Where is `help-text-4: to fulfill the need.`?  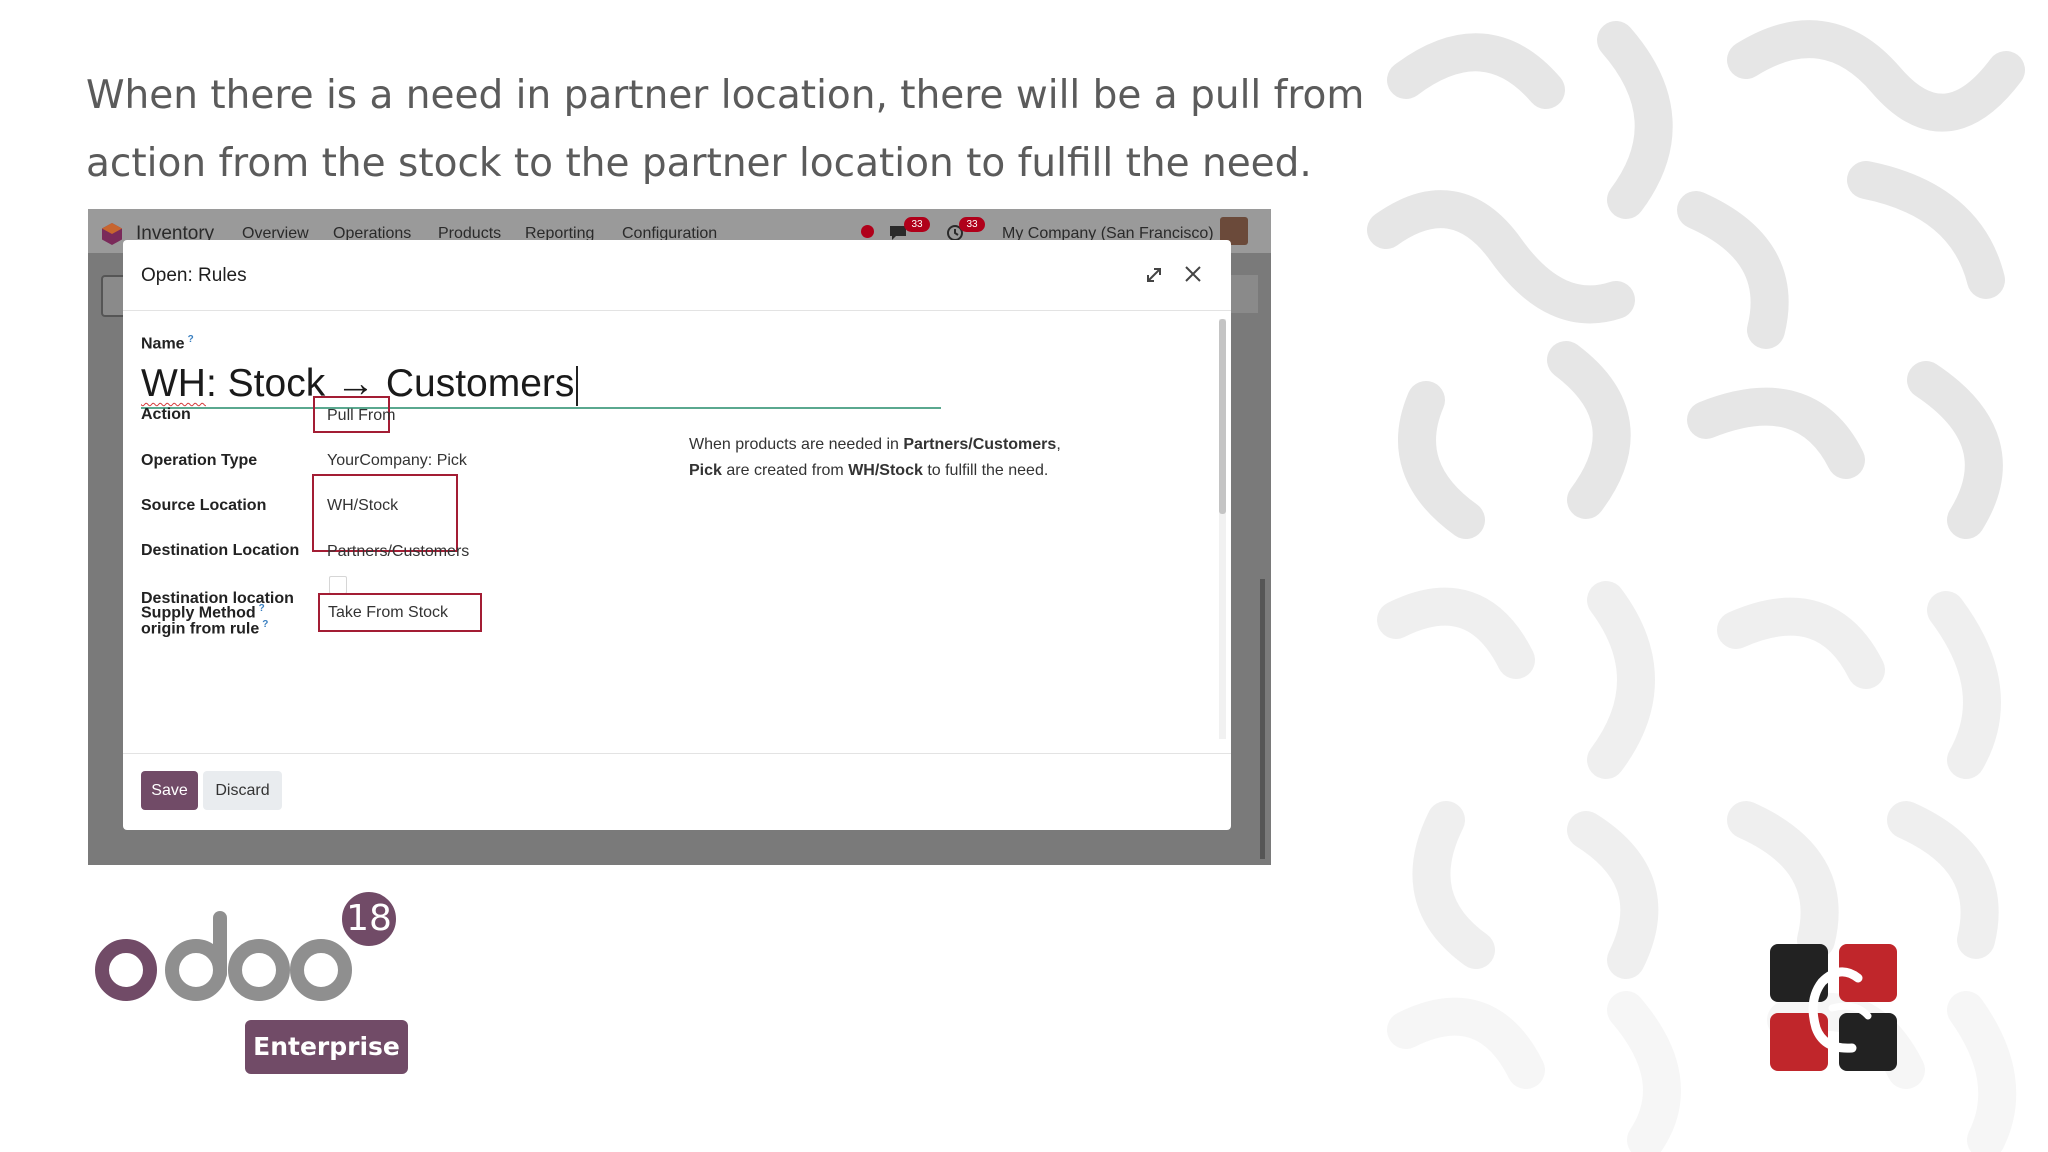 help-text-4: to fulfill the need. is located at coordinates (985, 470).